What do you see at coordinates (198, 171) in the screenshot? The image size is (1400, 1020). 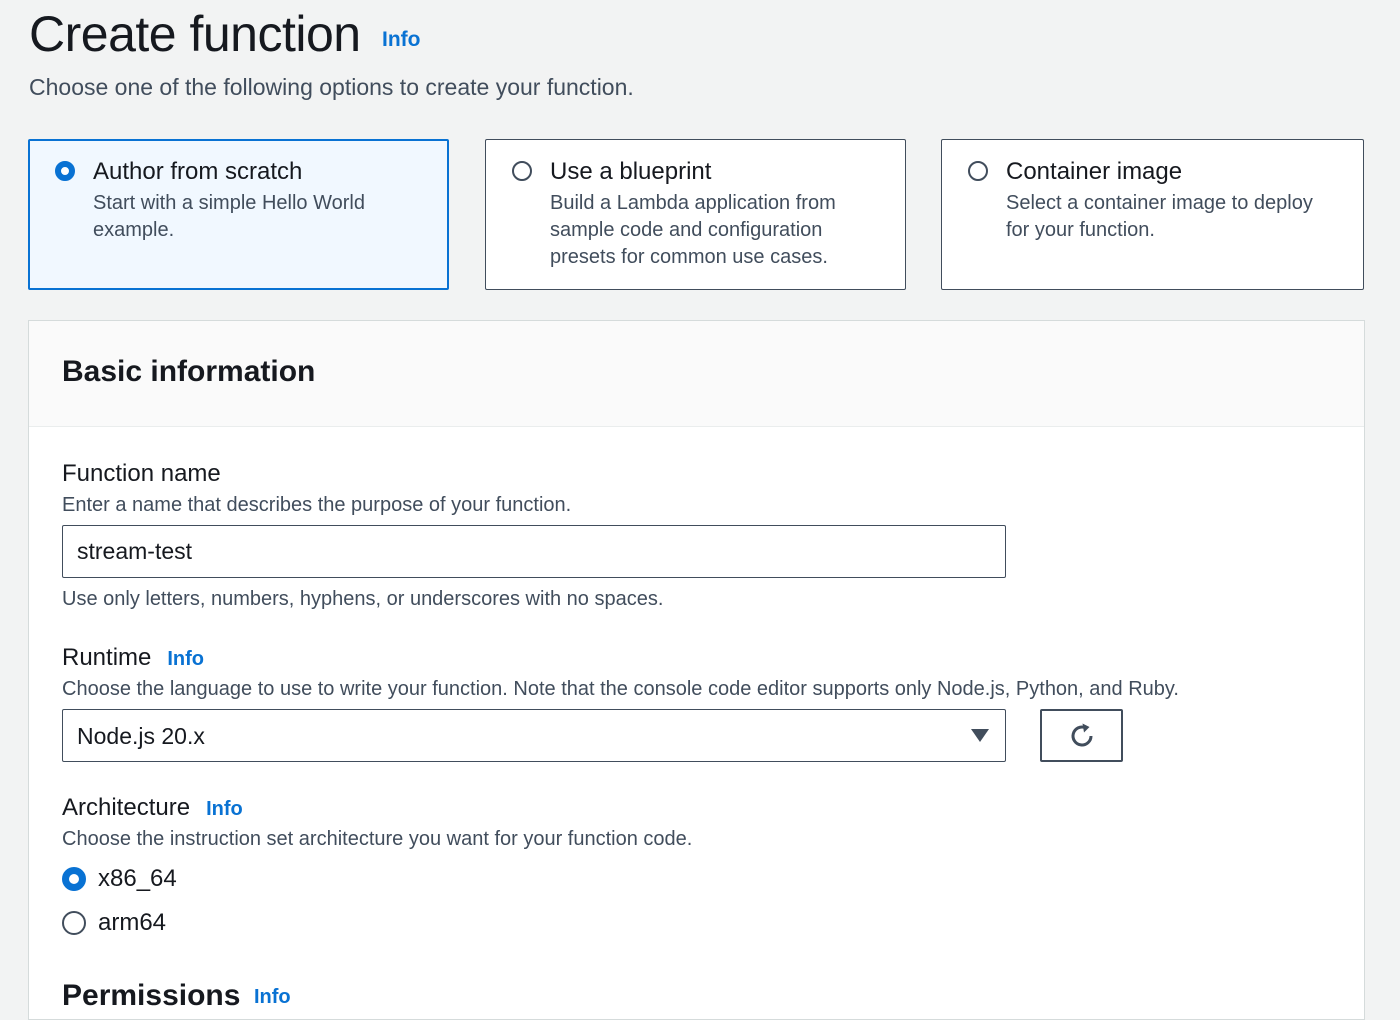 I see `option-title: Author from scratch` at bounding box center [198, 171].